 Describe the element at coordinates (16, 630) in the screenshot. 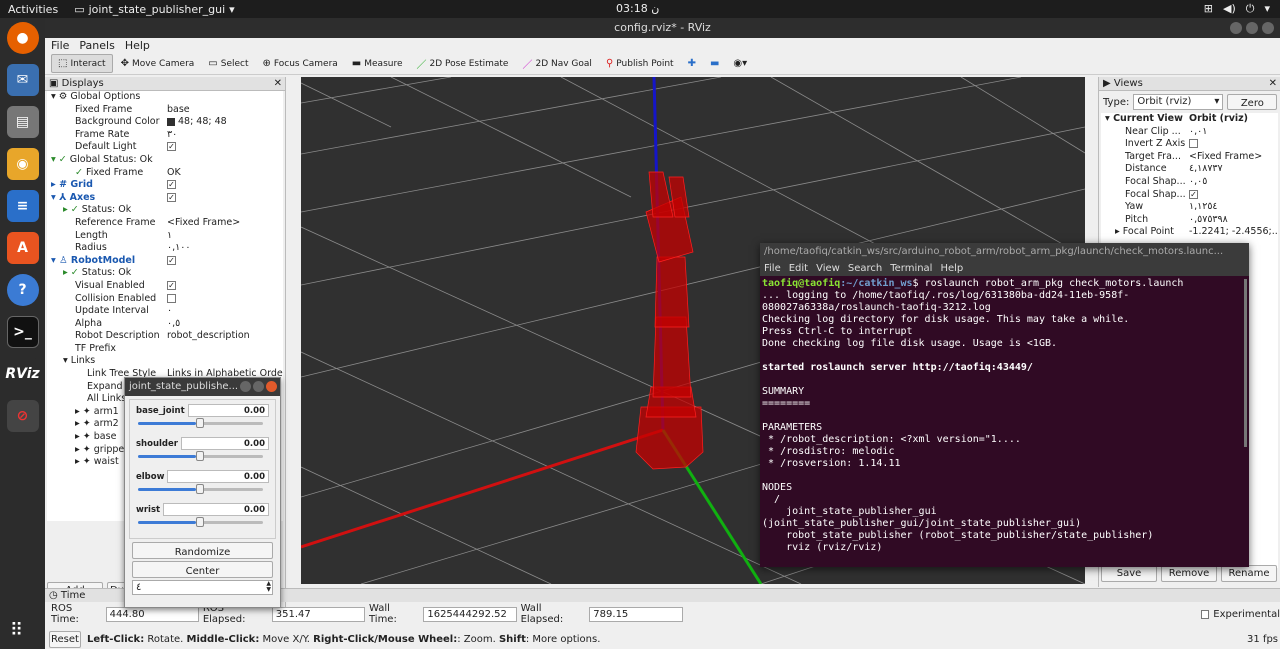

I see `show-applications-icon: ⠿` at that location.